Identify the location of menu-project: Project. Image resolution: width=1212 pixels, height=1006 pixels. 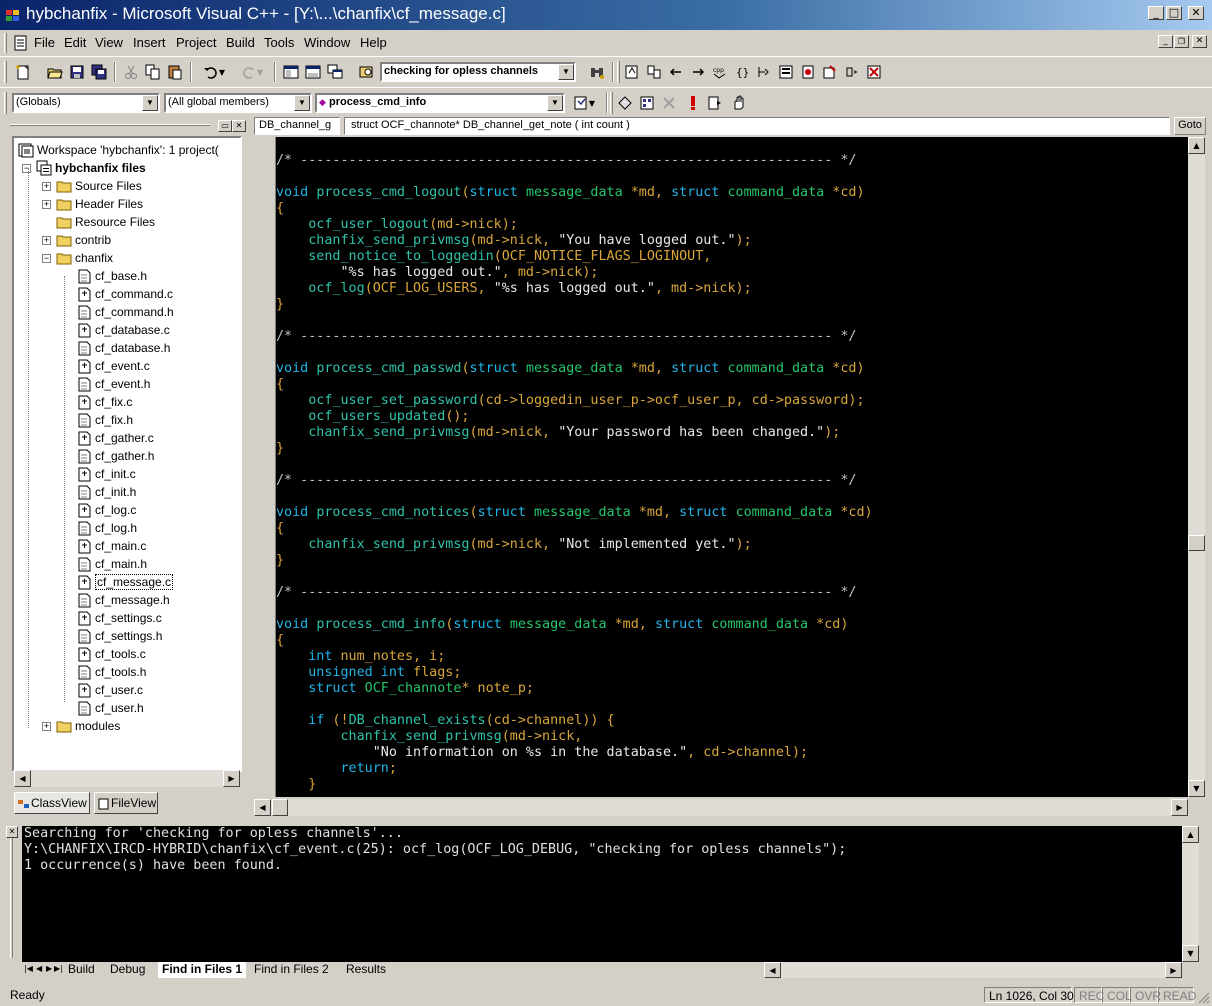
(196, 42).